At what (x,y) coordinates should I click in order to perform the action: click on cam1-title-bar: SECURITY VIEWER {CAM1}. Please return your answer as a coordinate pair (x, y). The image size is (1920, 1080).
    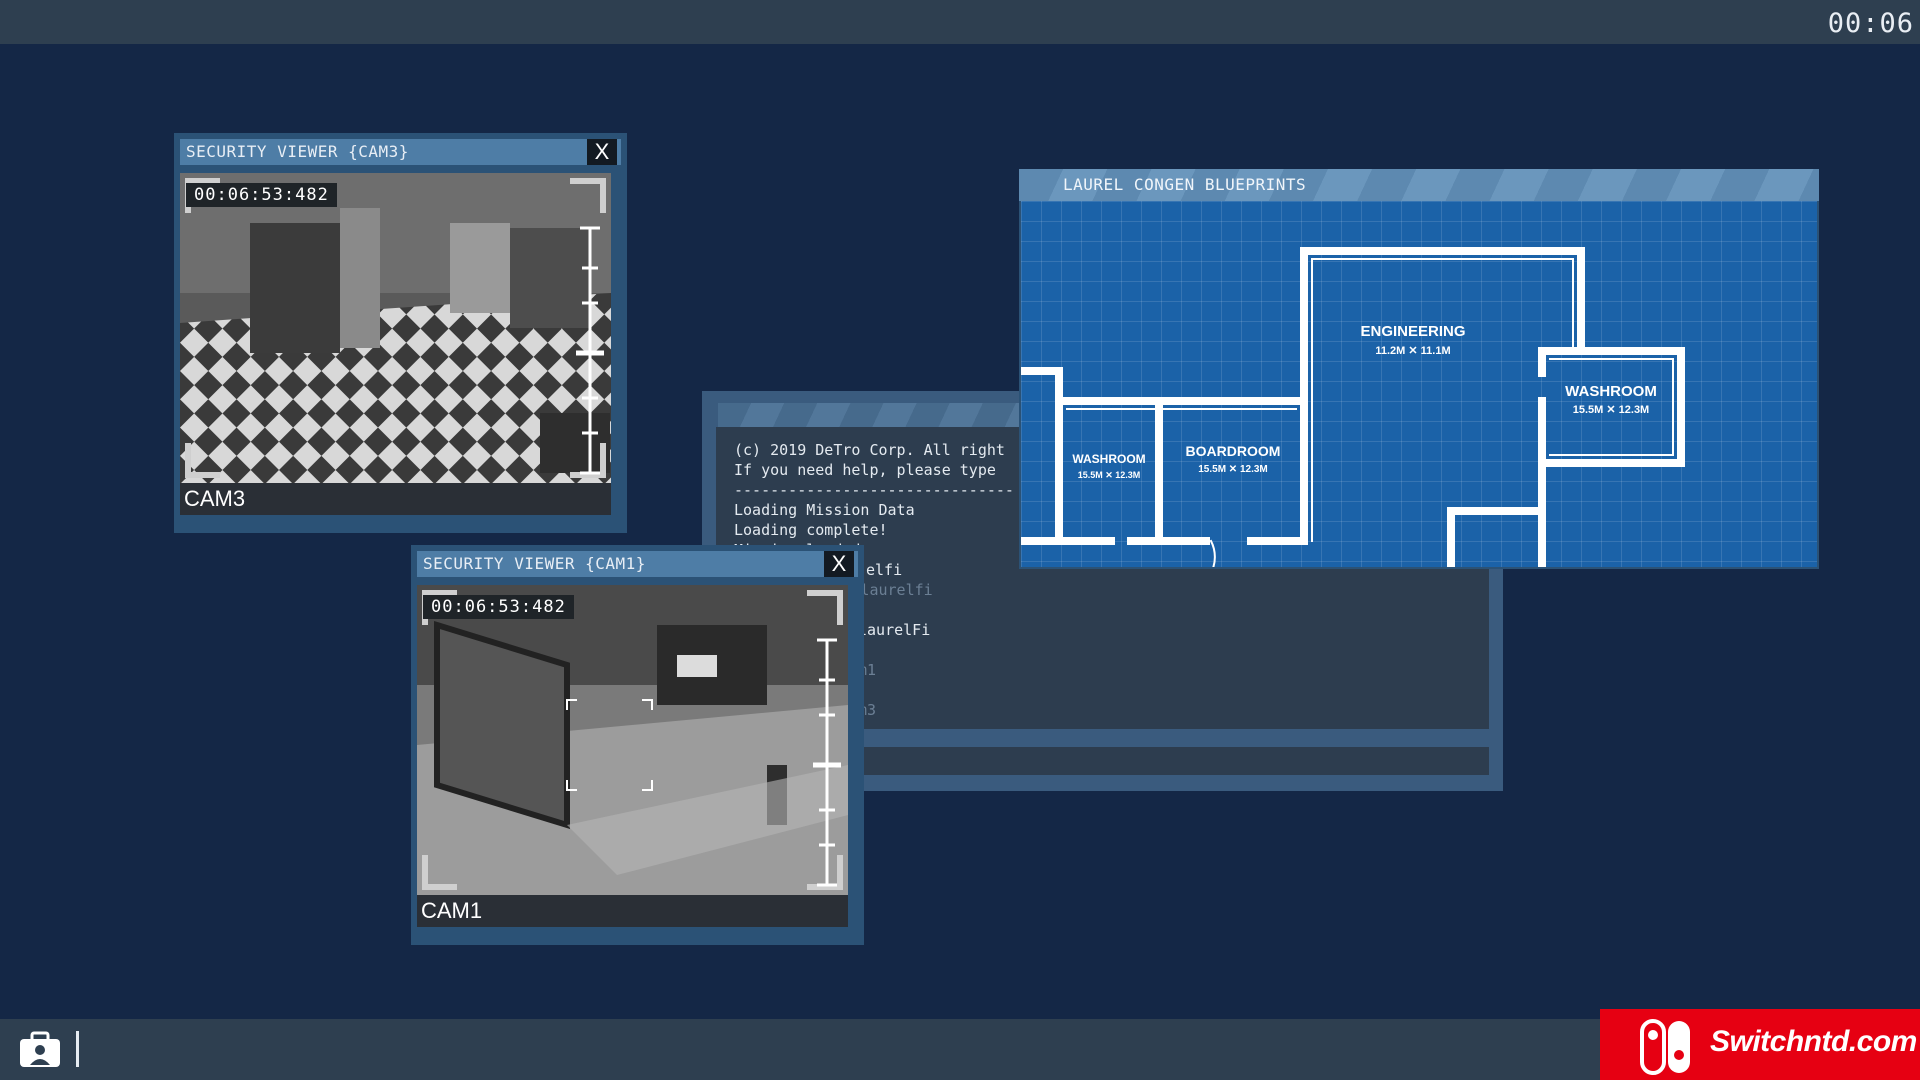
    Looking at the image, I should click on (637, 564).